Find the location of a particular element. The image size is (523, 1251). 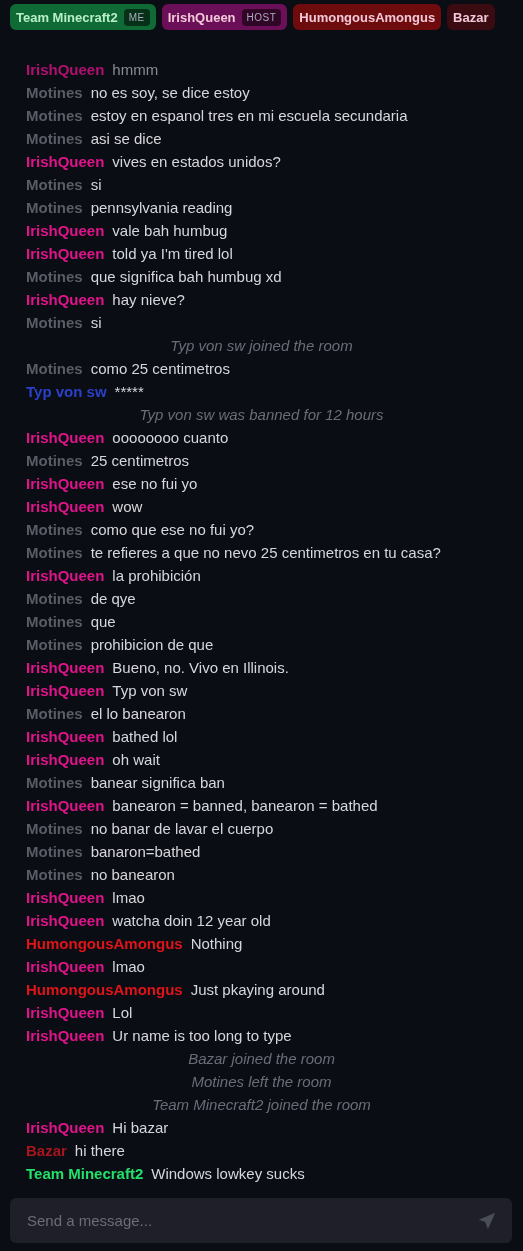

user-chip: IrishQueen HOST is located at coordinates (224, 17).